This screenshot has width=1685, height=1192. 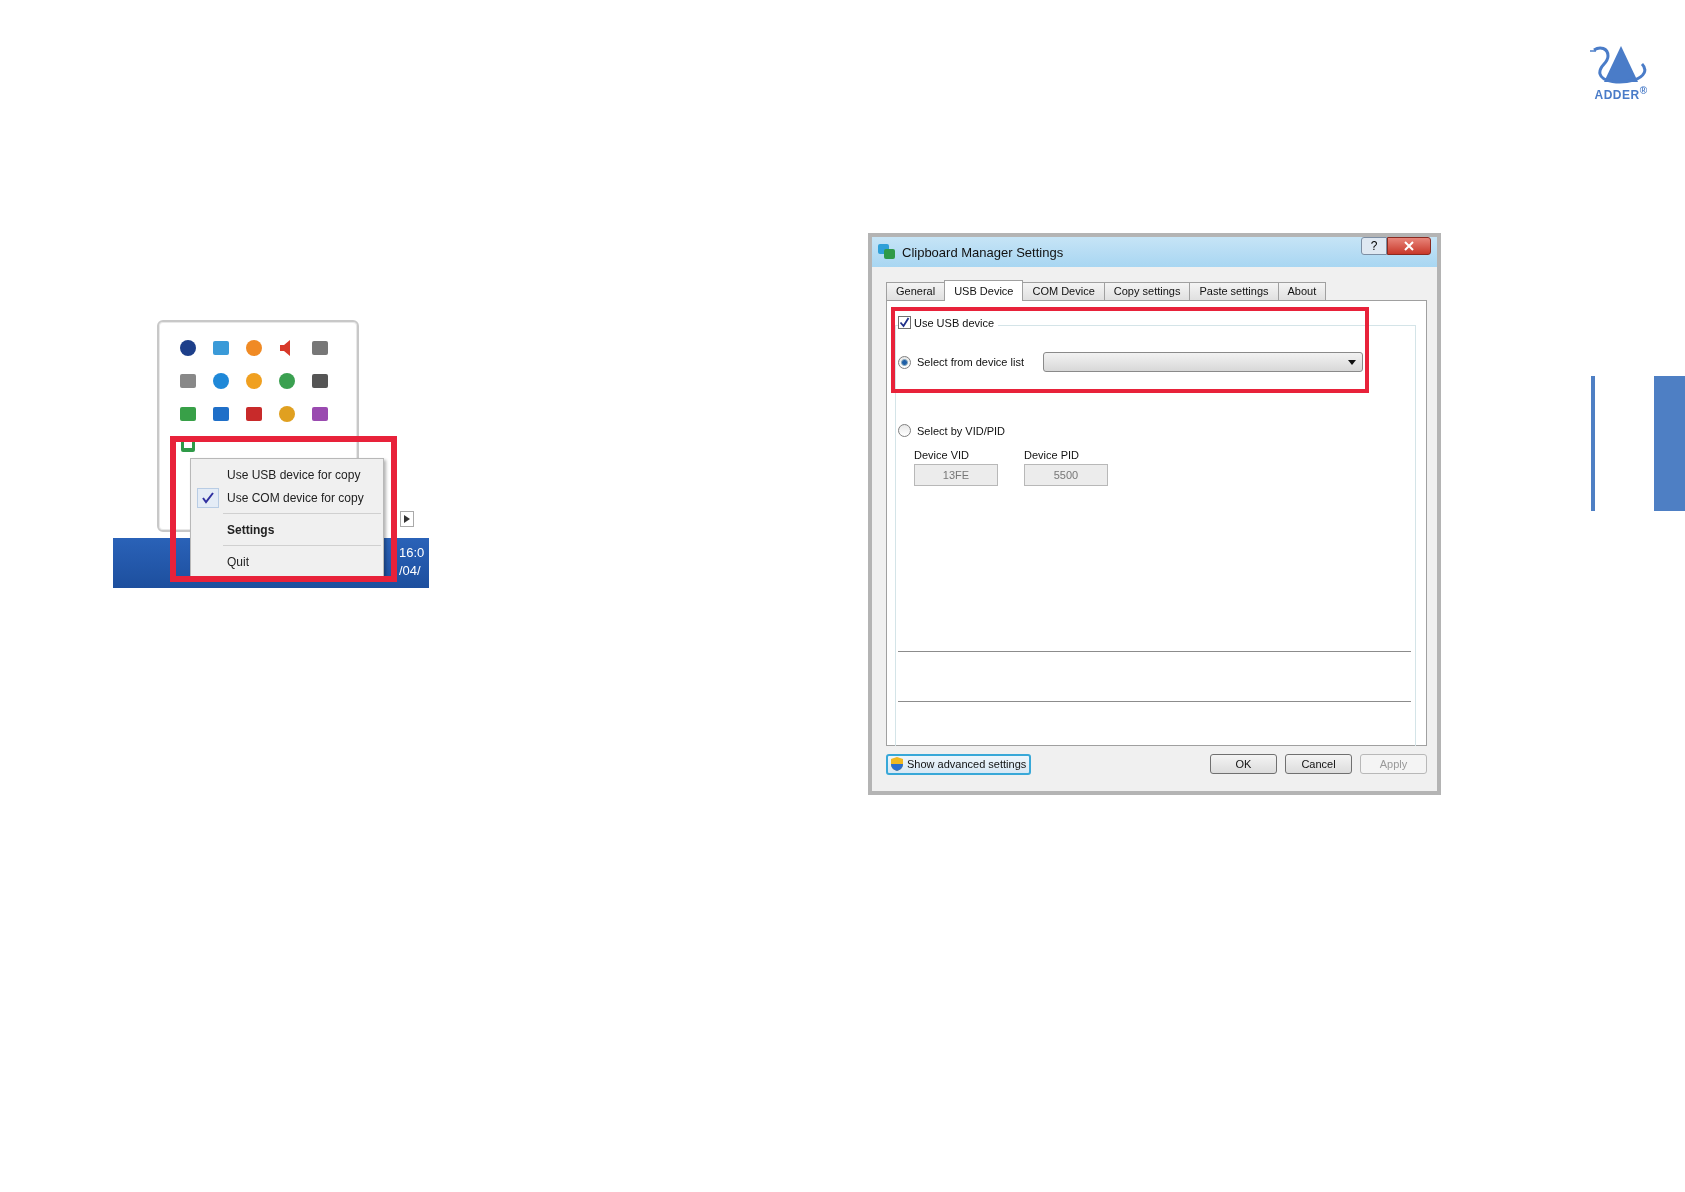 What do you see at coordinates (1318, 764) in the screenshot?
I see `dialog-button: Cancel` at bounding box center [1318, 764].